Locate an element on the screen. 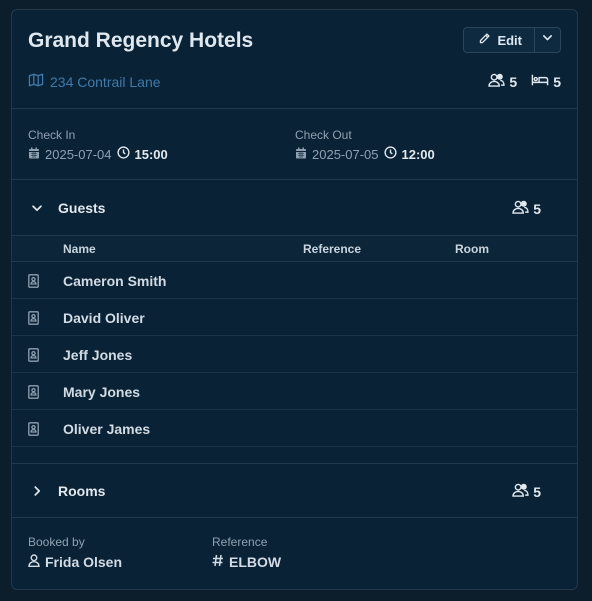  bed-icon is located at coordinates (540, 81).